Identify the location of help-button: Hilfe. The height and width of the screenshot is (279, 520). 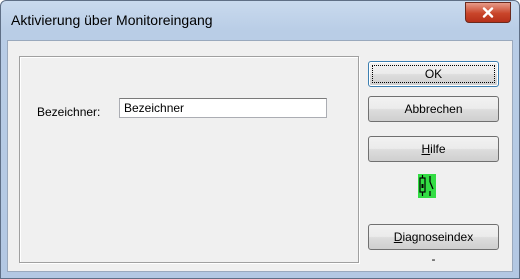
(433, 149).